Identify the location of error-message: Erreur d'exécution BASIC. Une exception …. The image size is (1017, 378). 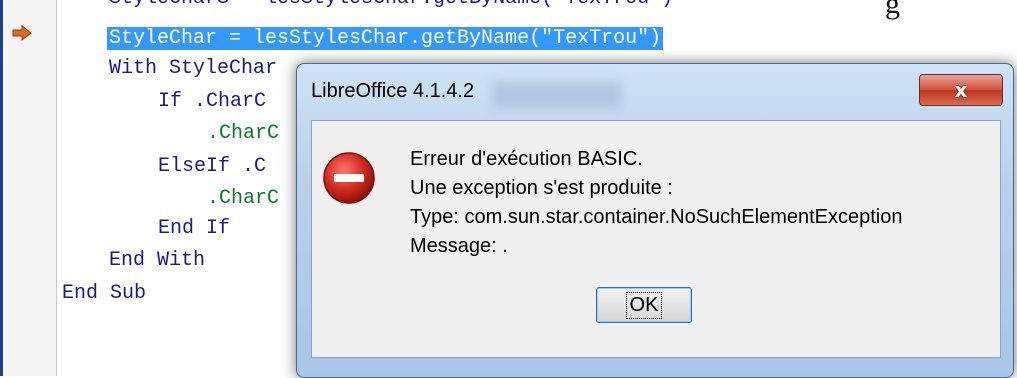
(656, 203).